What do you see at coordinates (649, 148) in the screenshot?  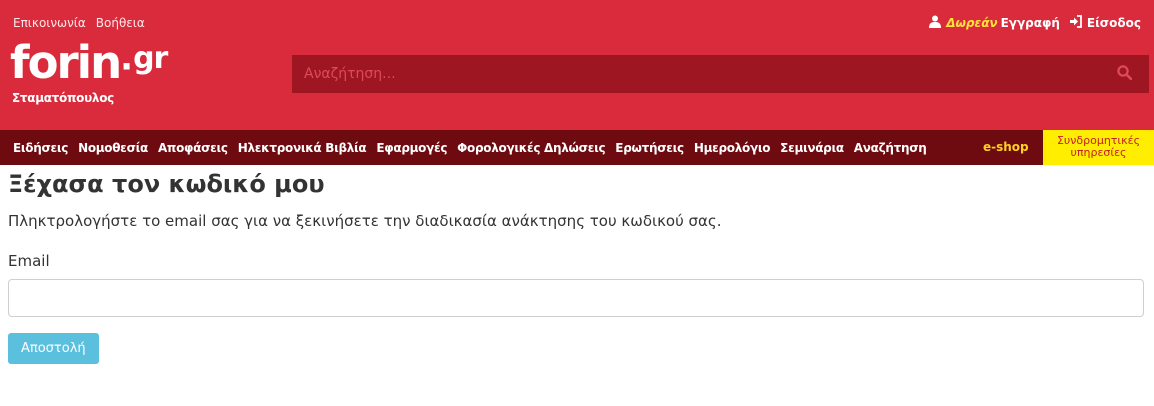 I see `nav-item-questions: Ερωτήσεις` at bounding box center [649, 148].